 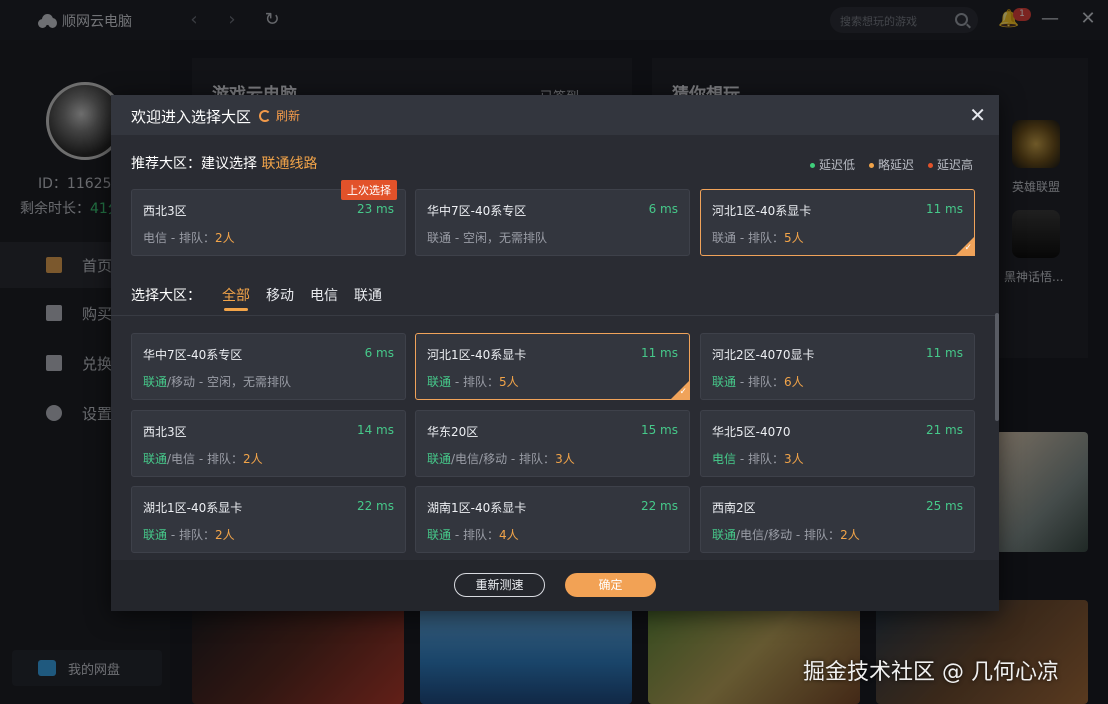 What do you see at coordinates (477, 508) in the screenshot?
I see `region-name: 湖南1区-40系显卡` at bounding box center [477, 508].